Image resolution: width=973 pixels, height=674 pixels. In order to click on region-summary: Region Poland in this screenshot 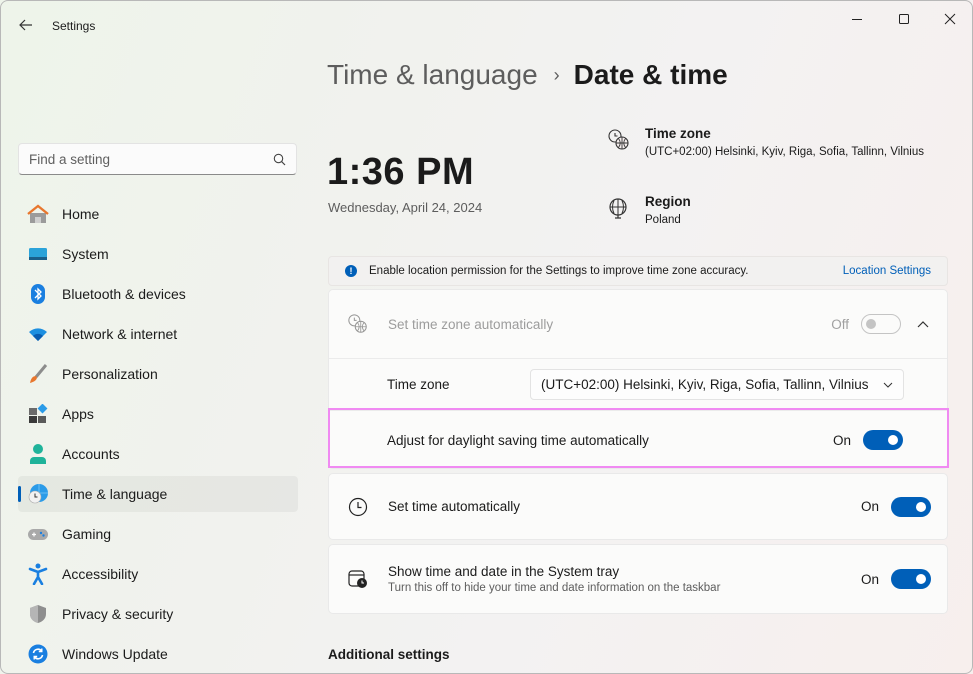, I will do `click(649, 210)`.